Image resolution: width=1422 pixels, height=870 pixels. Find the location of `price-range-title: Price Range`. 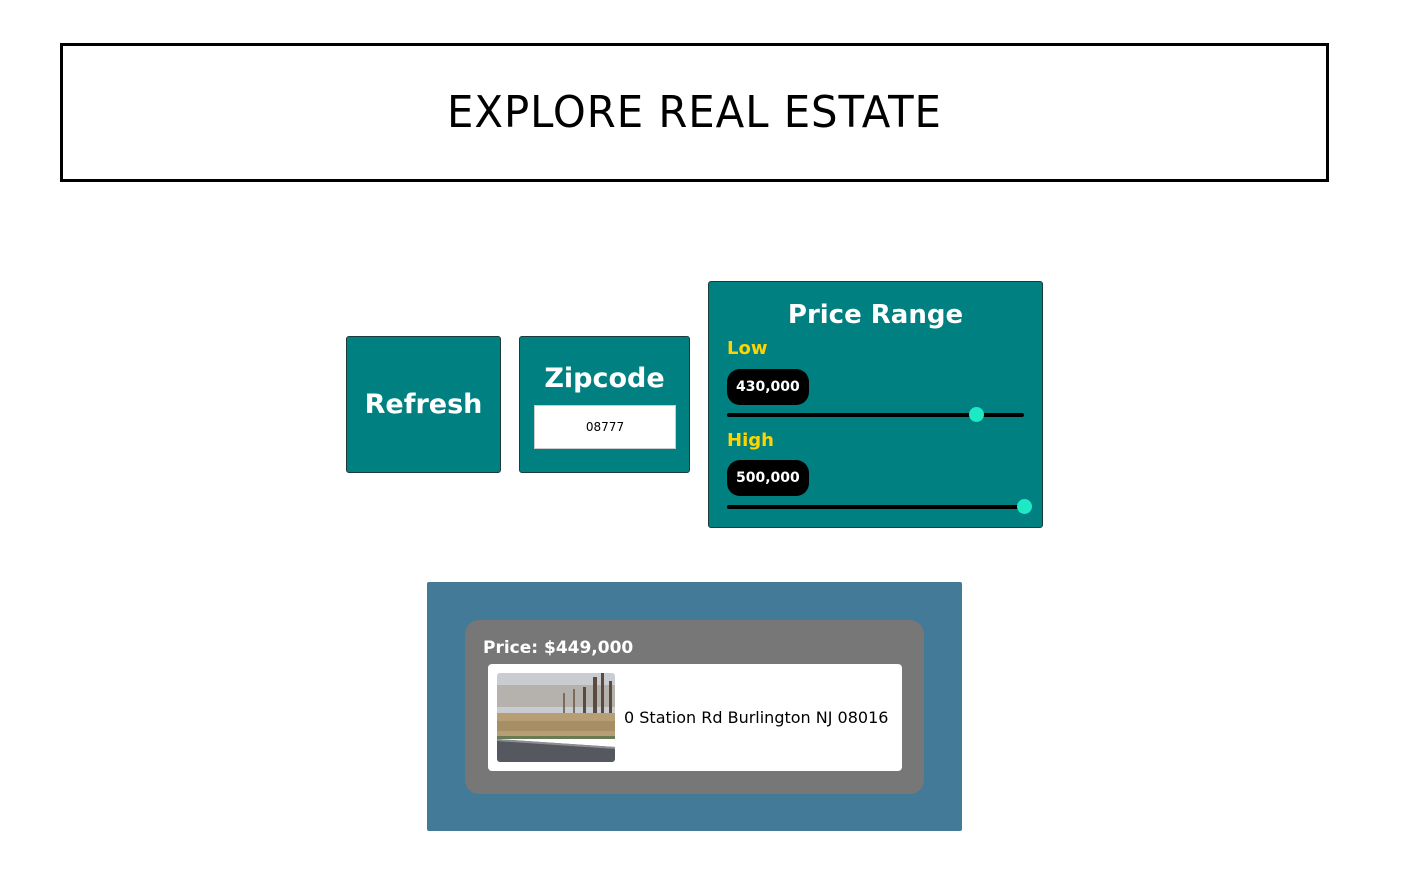

price-range-title: Price Range is located at coordinates (875, 315).